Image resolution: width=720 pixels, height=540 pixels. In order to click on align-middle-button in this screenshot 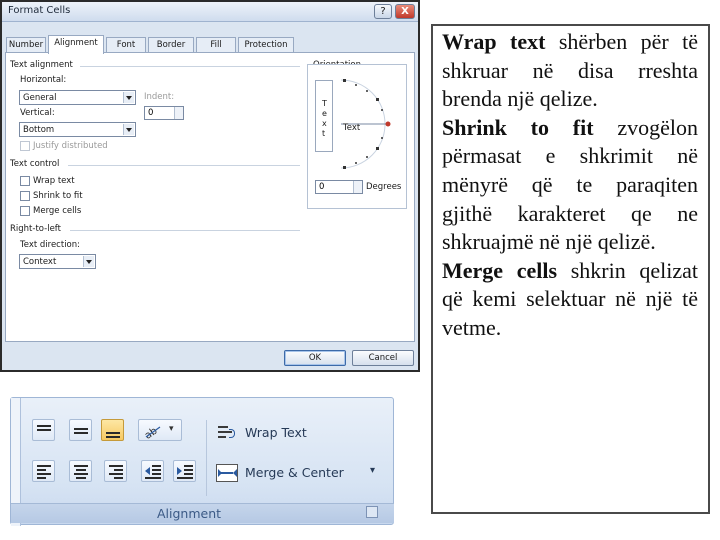, I will do `click(80, 430)`.